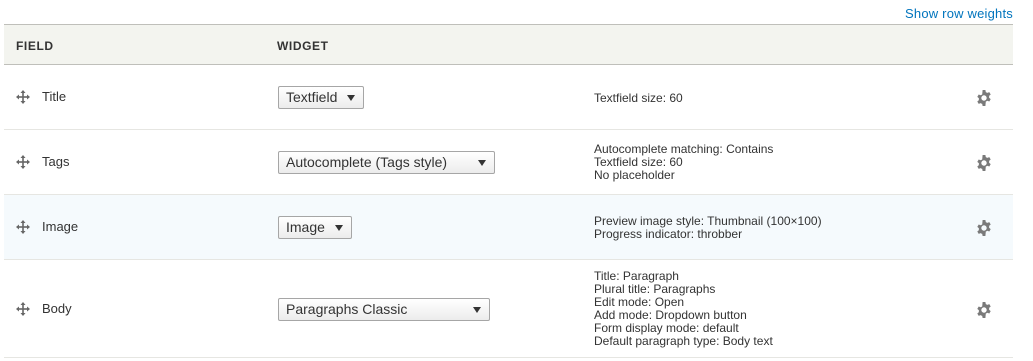  Describe the element at coordinates (959, 13) in the screenshot. I see `show-row-weights-link: Show row weights` at that location.